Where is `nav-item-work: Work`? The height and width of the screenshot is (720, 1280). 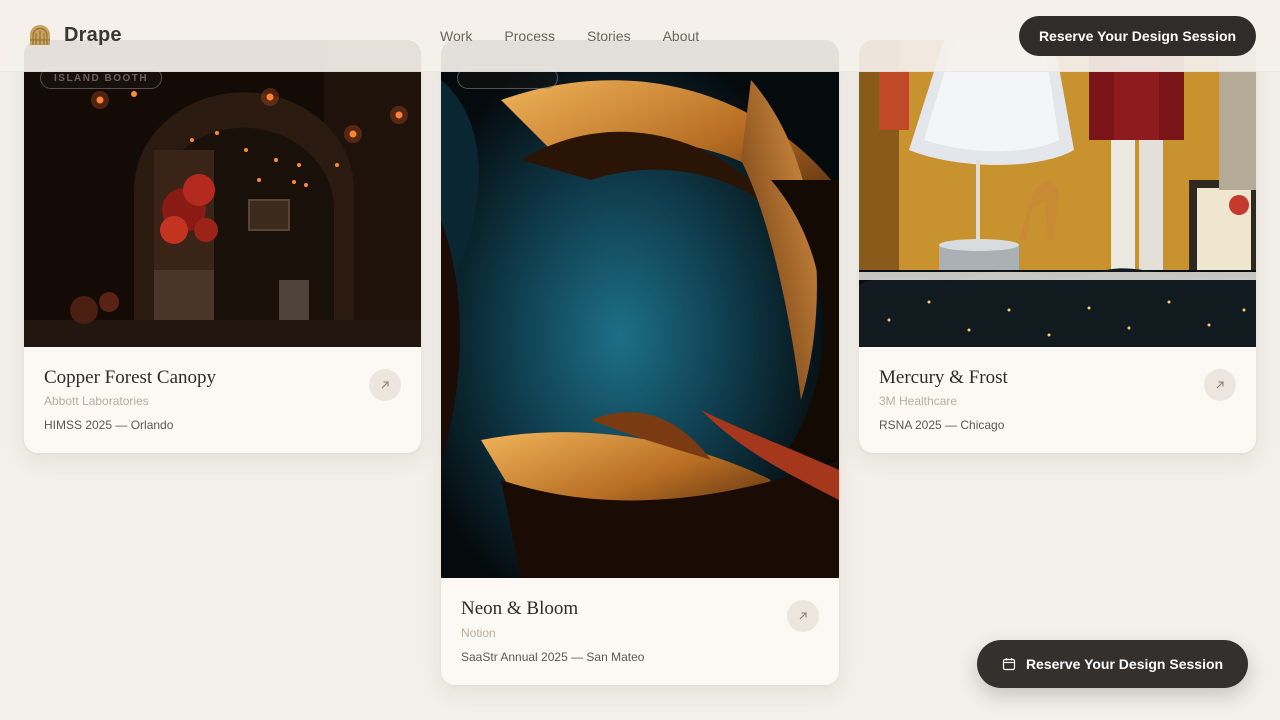
nav-item-work: Work is located at coordinates (456, 36).